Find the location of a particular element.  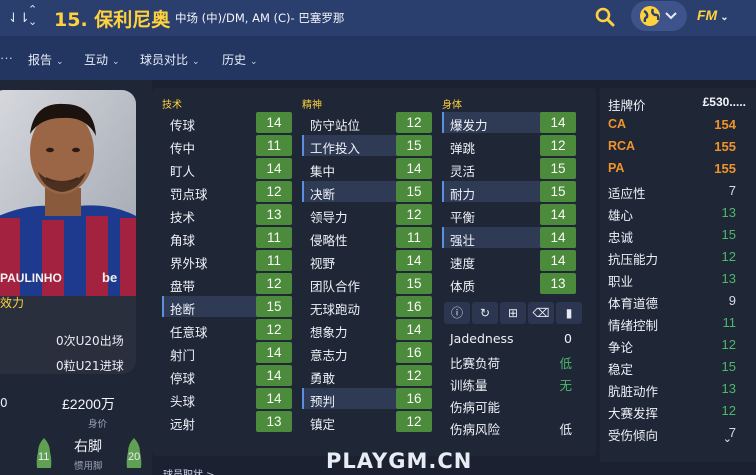

subnav-item-history: 历史 ⌄ is located at coordinates (240, 59).